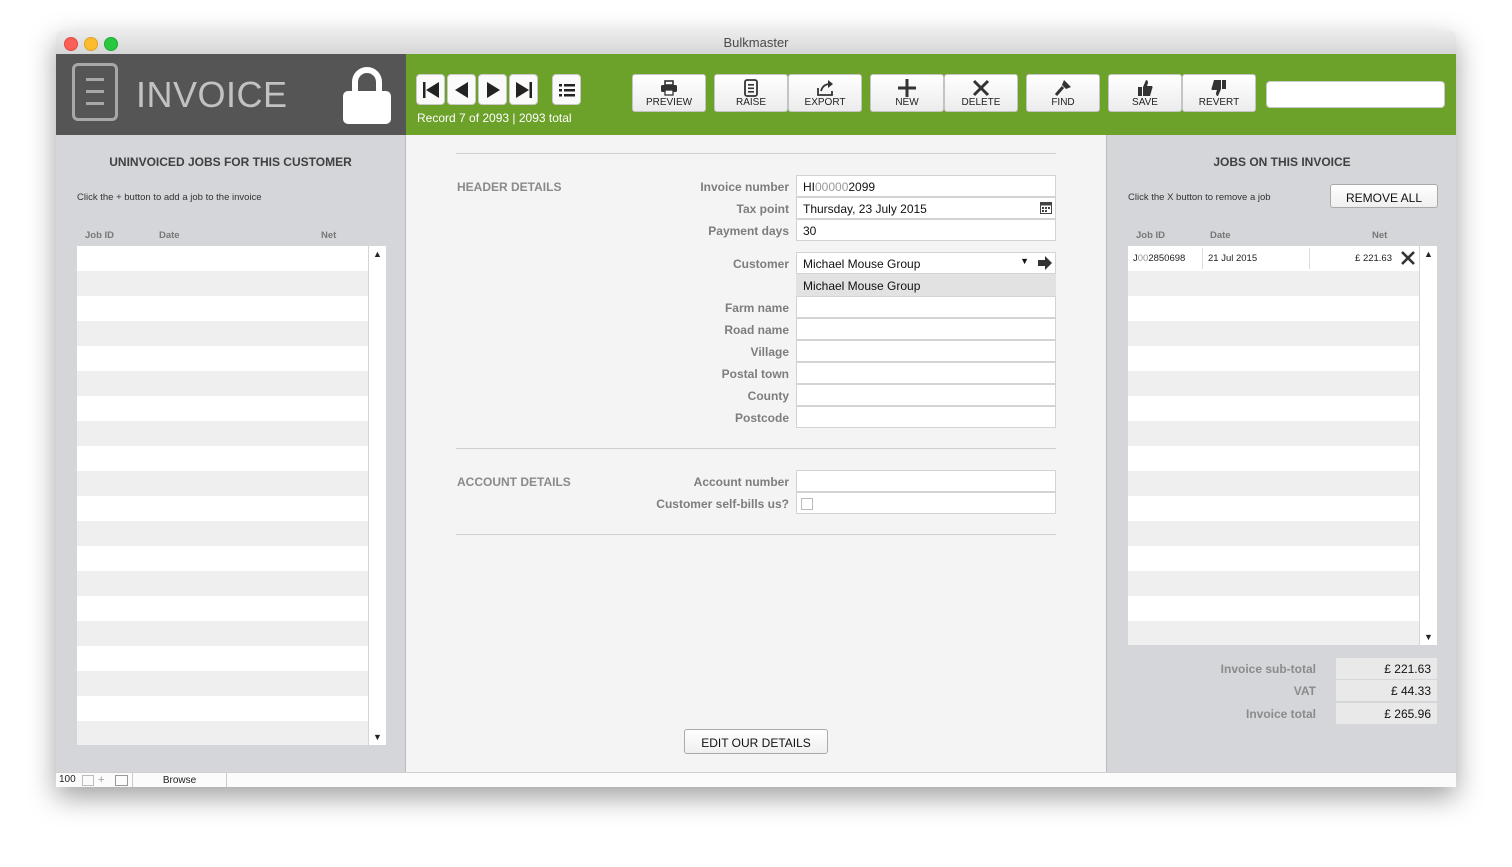 The width and height of the screenshot is (1512, 867). I want to click on preview-button: PREVIEW, so click(669, 93).